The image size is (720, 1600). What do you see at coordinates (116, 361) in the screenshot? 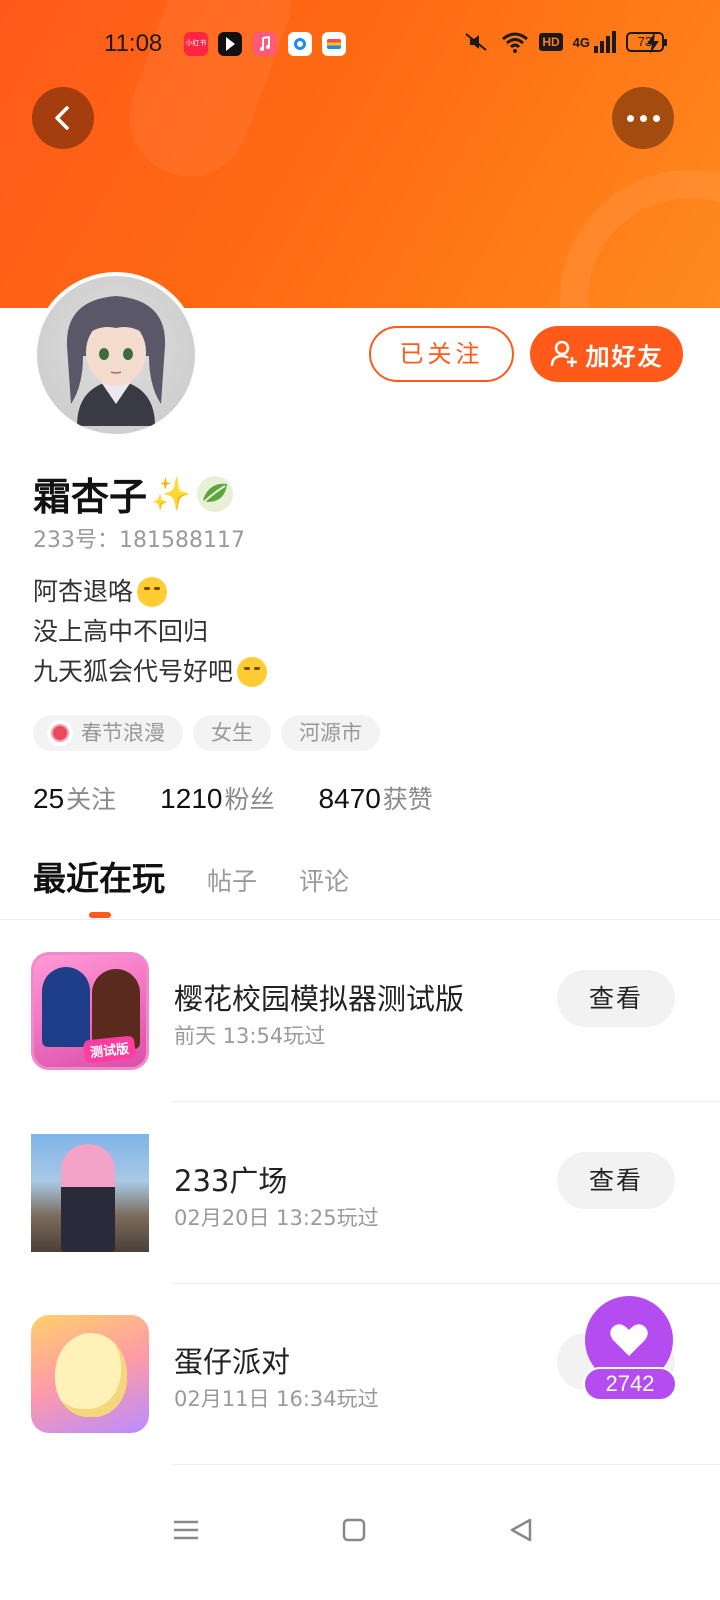
I see `avatar-image` at bounding box center [116, 361].